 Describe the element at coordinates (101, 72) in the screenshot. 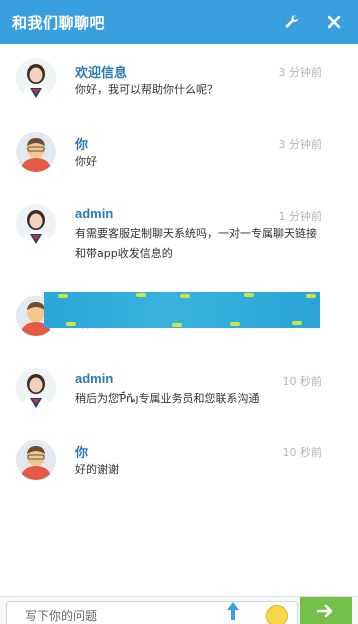

I see `sender-name: 欢迎信息` at that location.